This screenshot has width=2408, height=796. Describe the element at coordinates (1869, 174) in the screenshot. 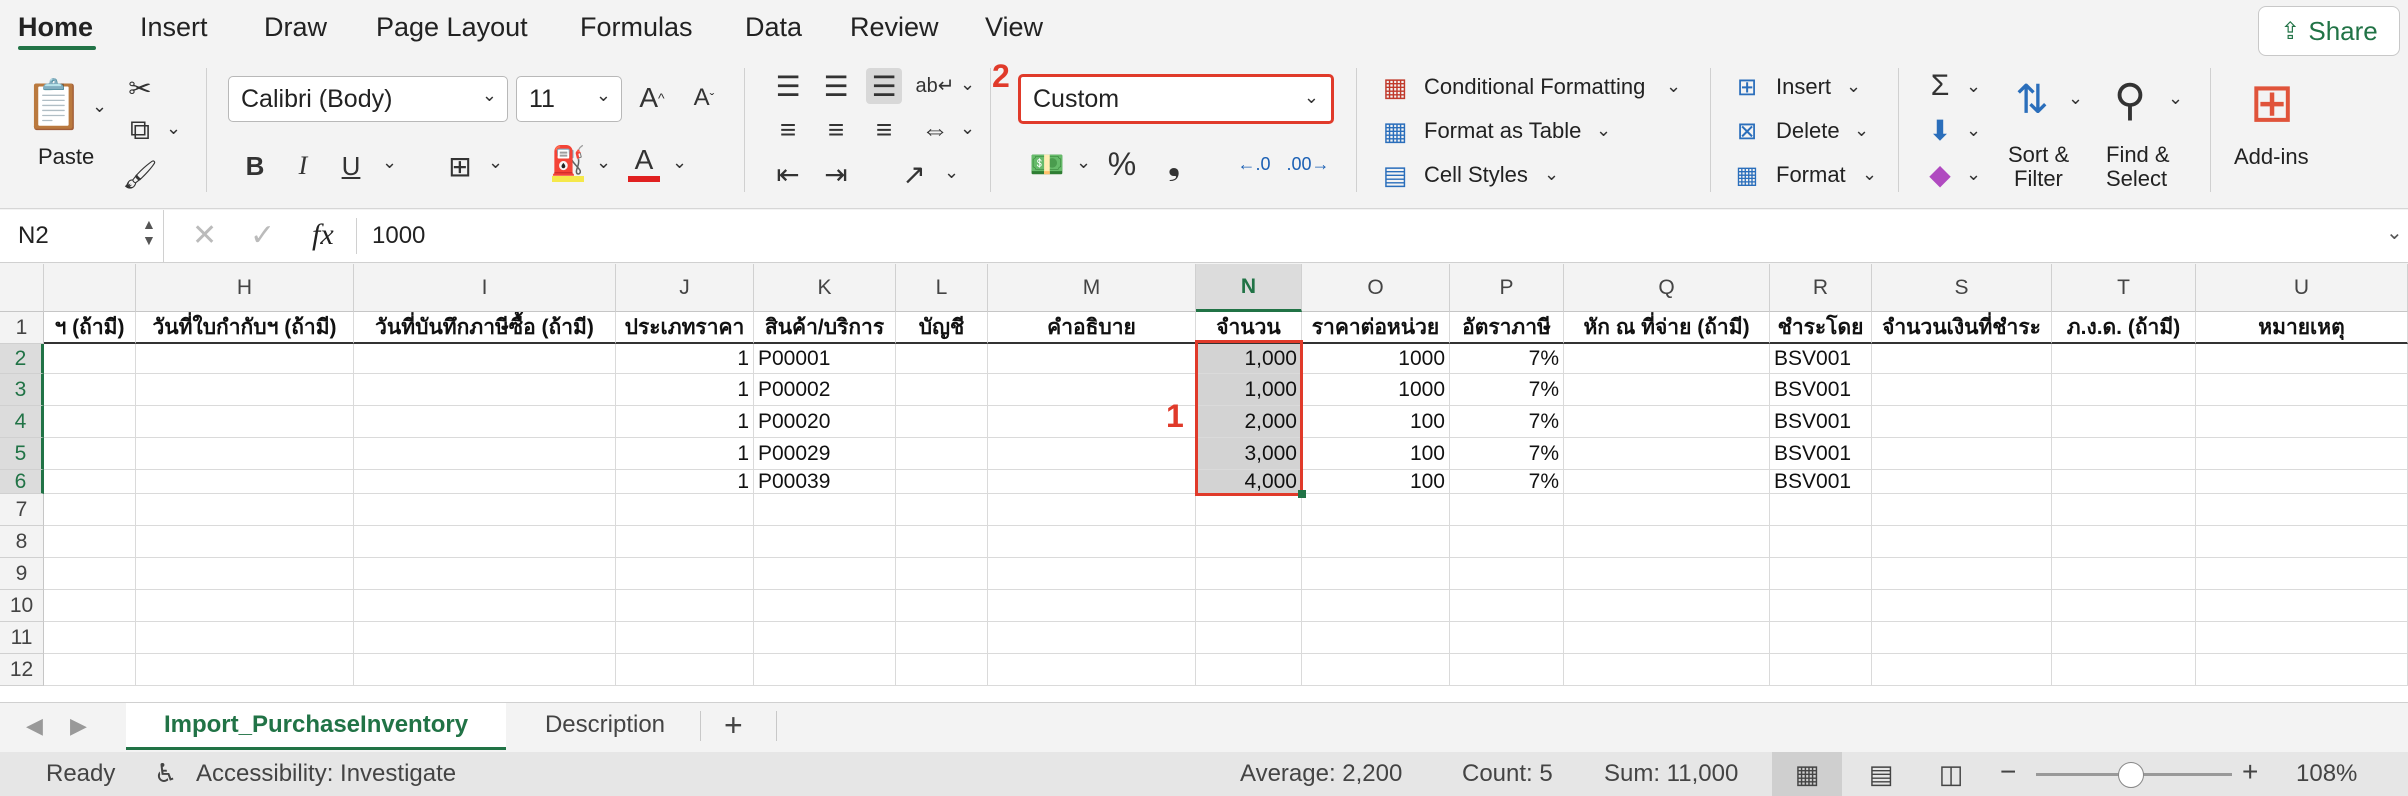

I see `format-cells-chevron-icon: ⌄` at that location.